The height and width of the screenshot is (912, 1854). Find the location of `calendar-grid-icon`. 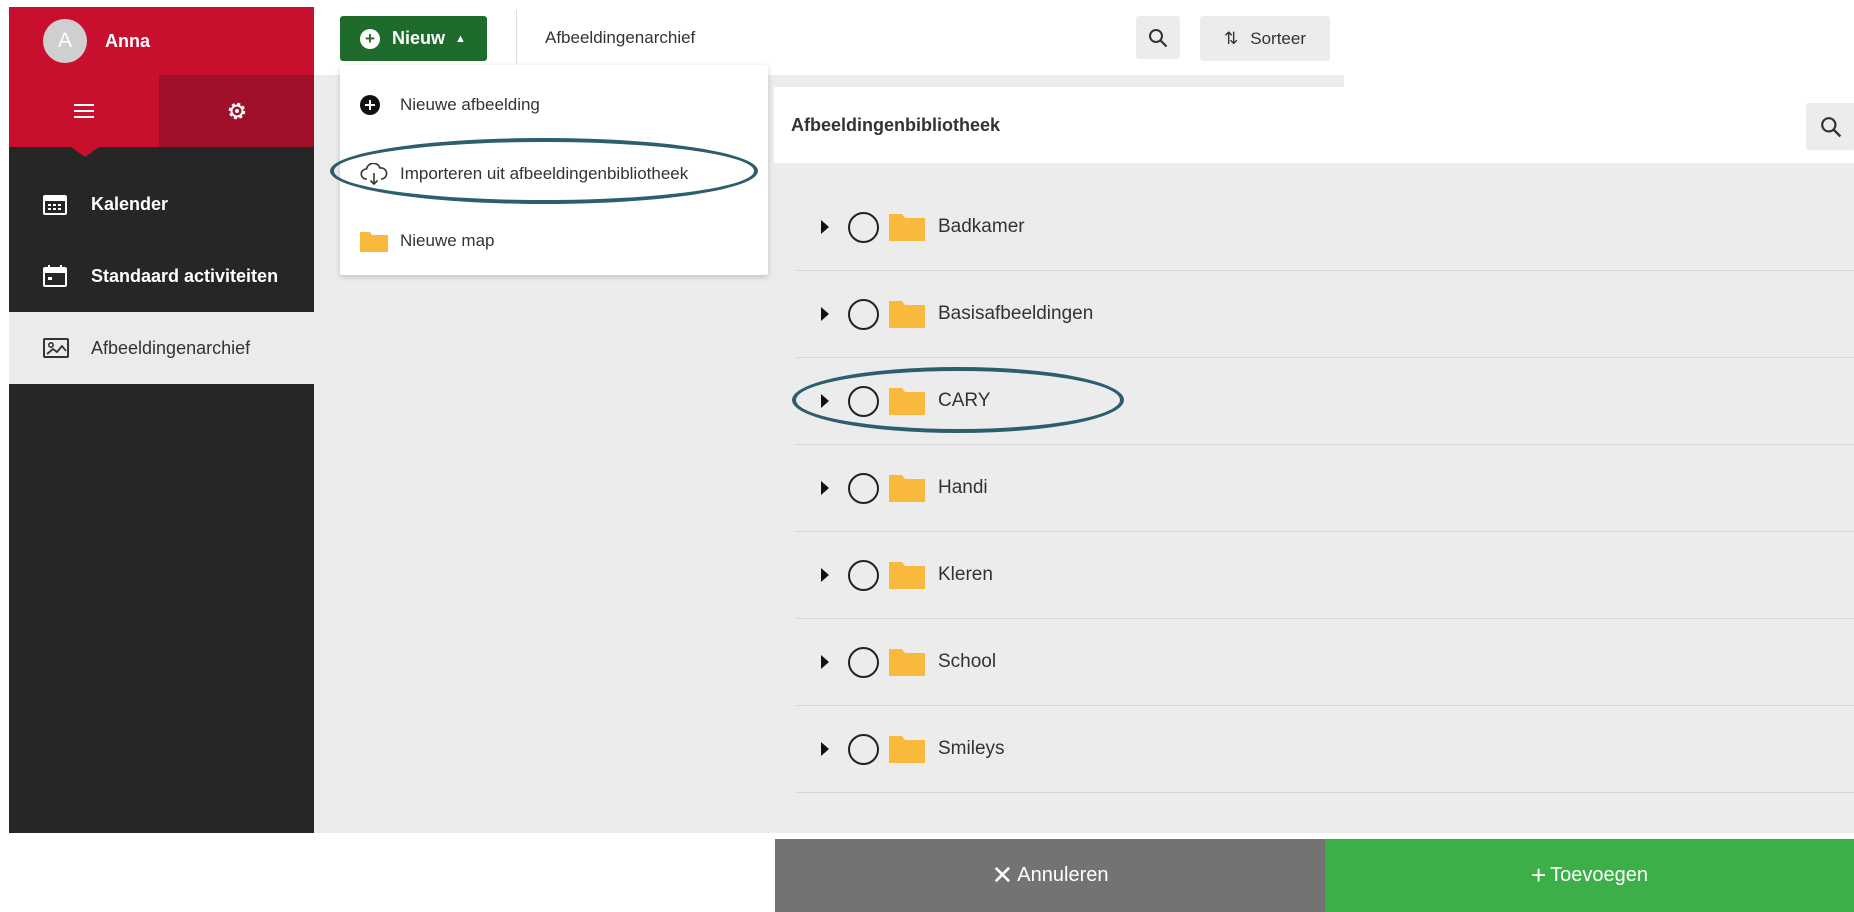

calendar-grid-icon is located at coordinates (57, 204).